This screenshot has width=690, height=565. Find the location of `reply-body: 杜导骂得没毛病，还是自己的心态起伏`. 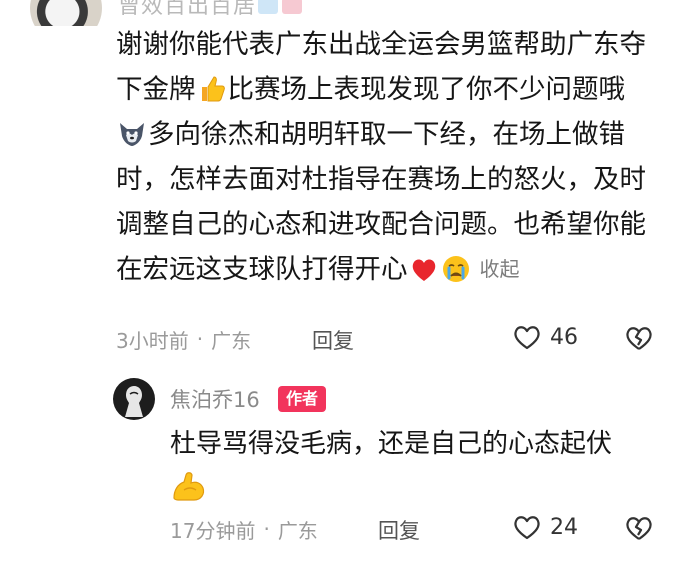

reply-body: 杜导骂得没毛病，还是自己的心态起伏 is located at coordinates (415, 466).